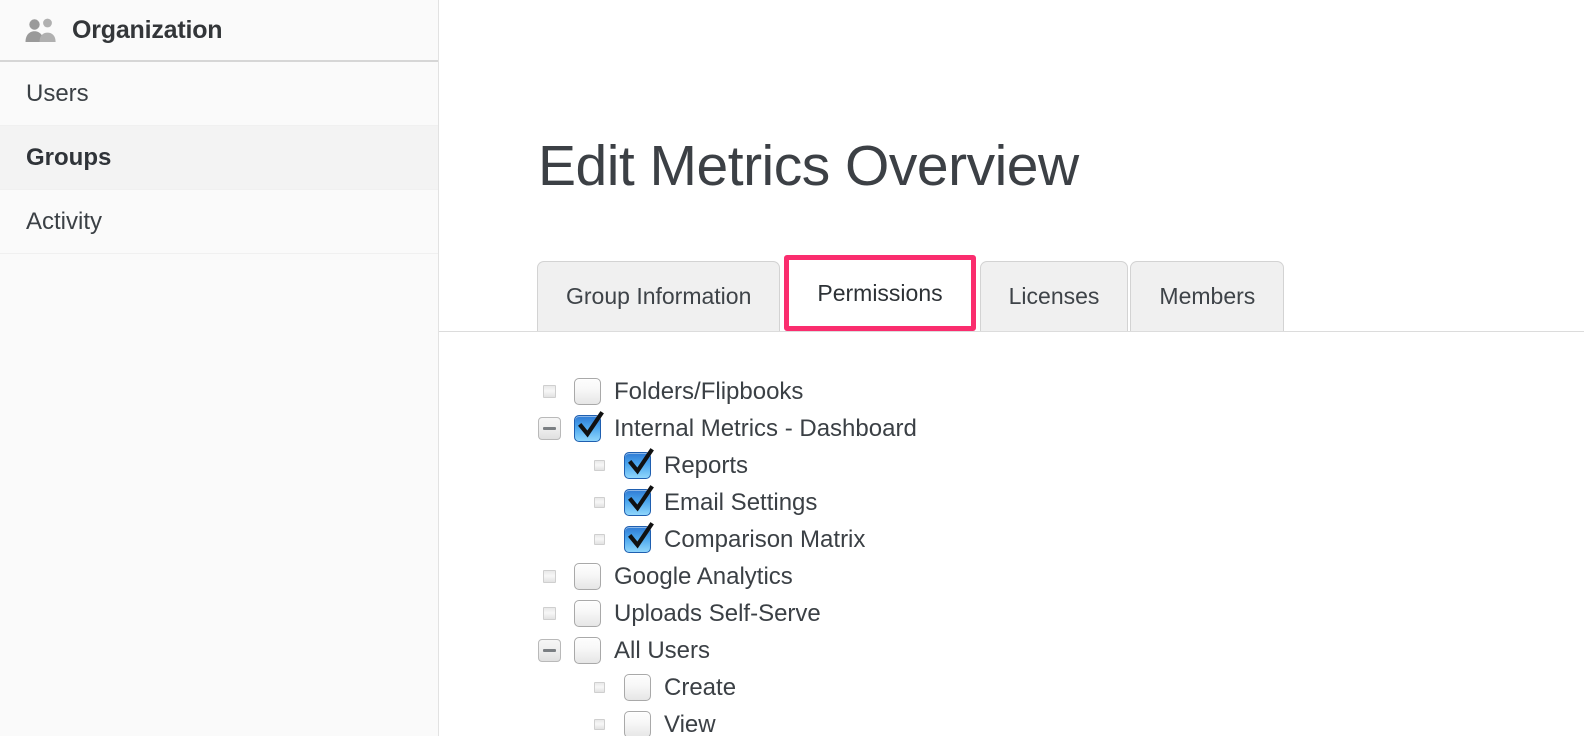 This screenshot has width=1584, height=736. I want to click on tree-item-label: Comparison Matrix, so click(765, 539).